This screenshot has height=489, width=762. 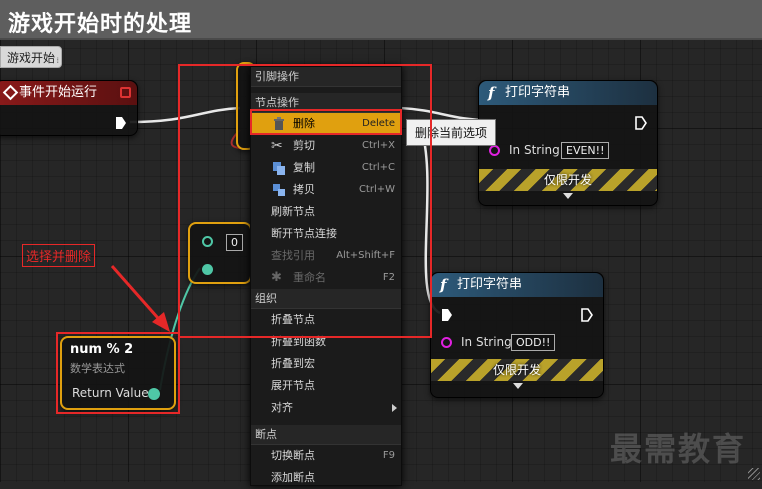 What do you see at coordinates (678, 449) in the screenshot?
I see `watermark: 最需教育` at bounding box center [678, 449].